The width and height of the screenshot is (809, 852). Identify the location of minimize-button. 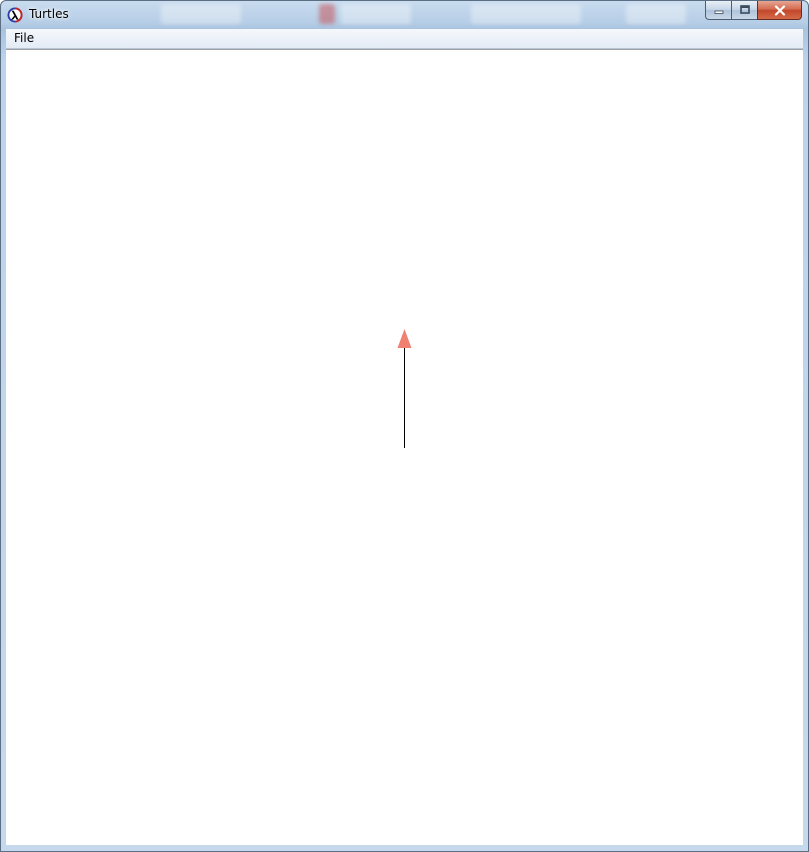
(718, 10).